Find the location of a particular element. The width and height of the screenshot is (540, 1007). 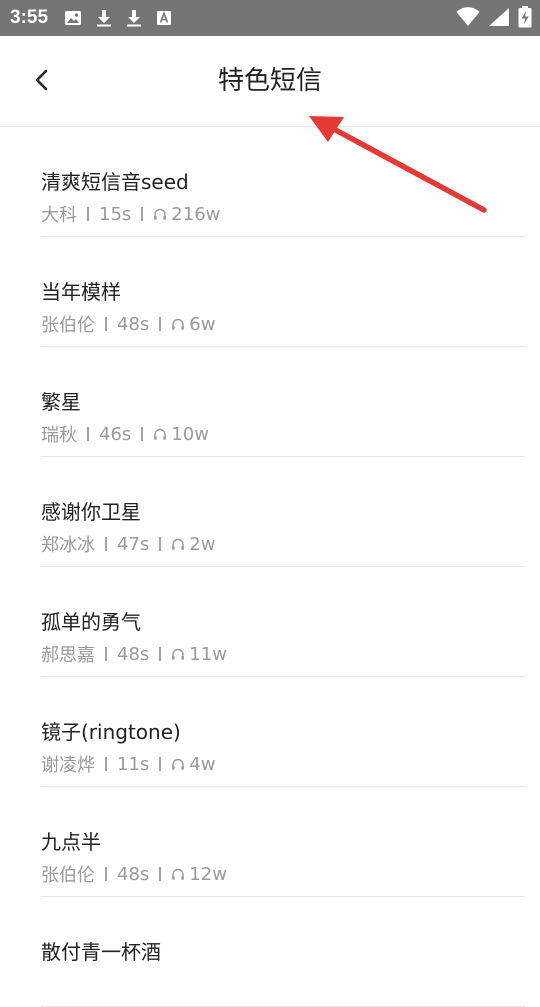

ringtone-plays: 12w is located at coordinates (208, 874).